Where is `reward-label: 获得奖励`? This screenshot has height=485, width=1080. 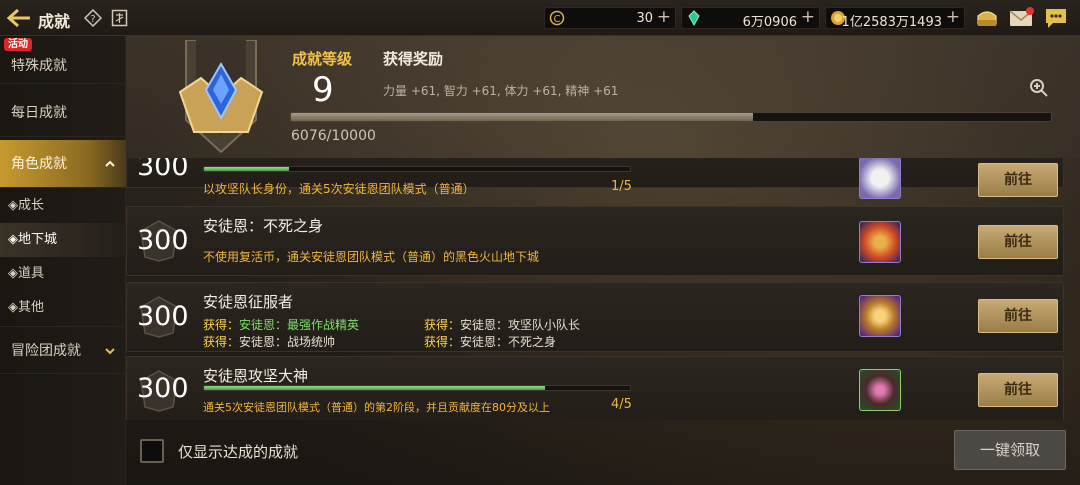 reward-label: 获得奖励 is located at coordinates (413, 59).